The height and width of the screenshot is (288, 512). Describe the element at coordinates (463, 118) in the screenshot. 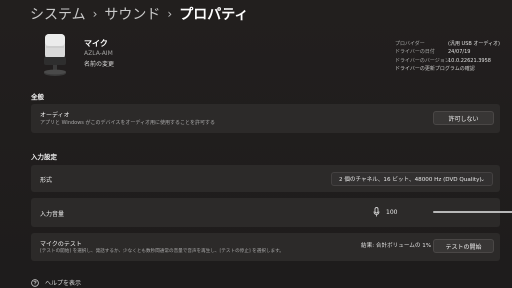

I see `disallow-button: 許可しない` at that location.